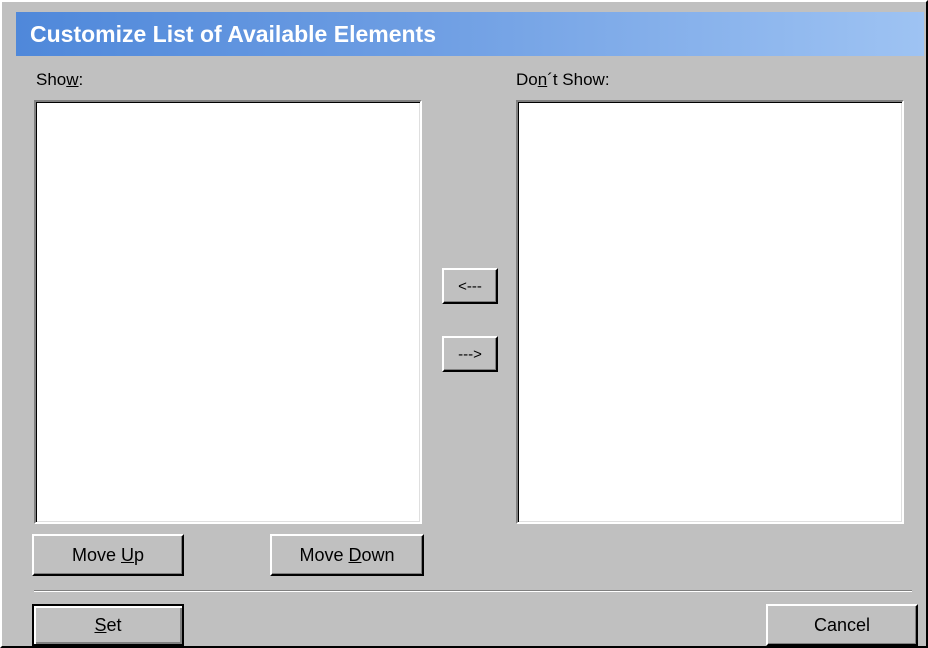 Image resolution: width=928 pixels, height=648 pixels. What do you see at coordinates (127, 554) in the screenshot?
I see `move-up-mnemonic: U` at bounding box center [127, 554].